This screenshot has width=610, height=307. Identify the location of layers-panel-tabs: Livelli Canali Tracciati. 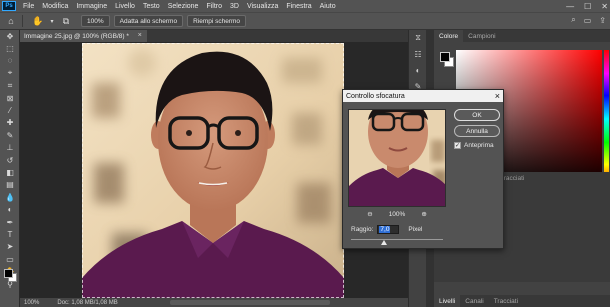
(522, 301).